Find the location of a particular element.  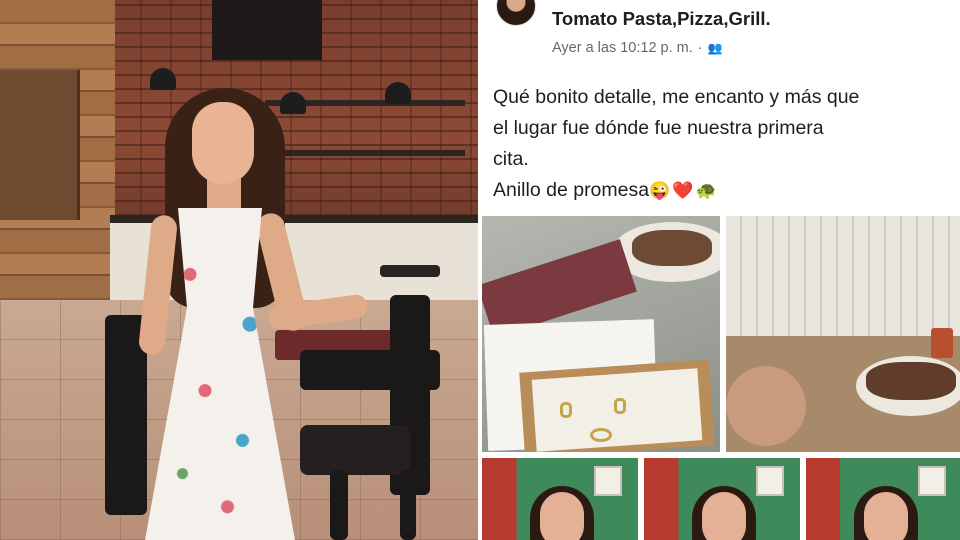

turtle-emoji-icon: 🐢 is located at coordinates (706, 190).